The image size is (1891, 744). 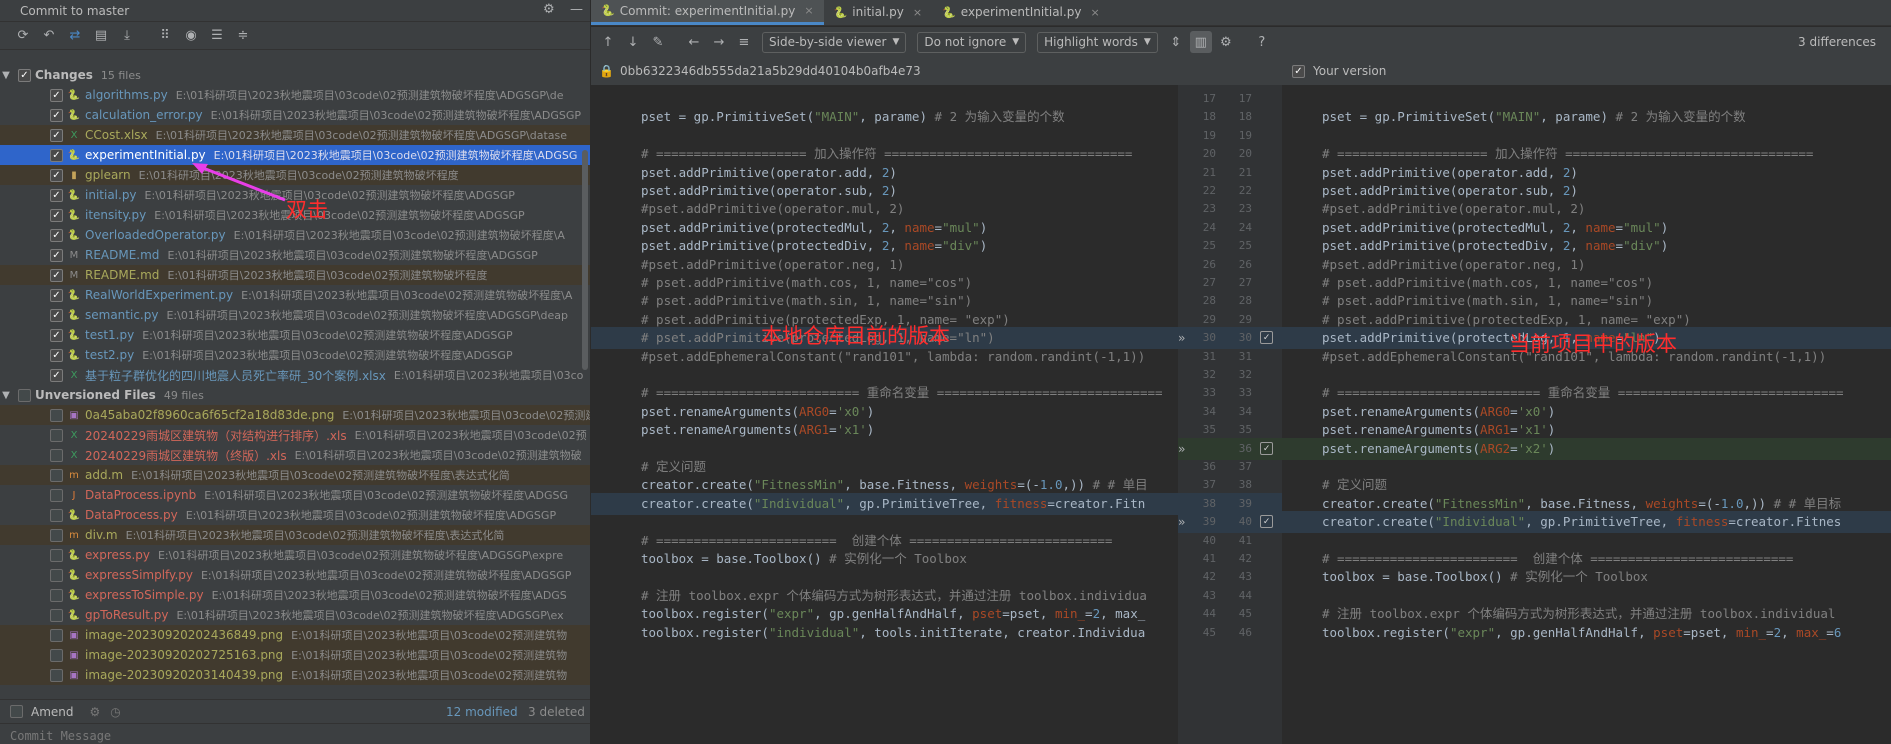 I want to click on arrow-up-icon: ↑, so click(x=608, y=42).